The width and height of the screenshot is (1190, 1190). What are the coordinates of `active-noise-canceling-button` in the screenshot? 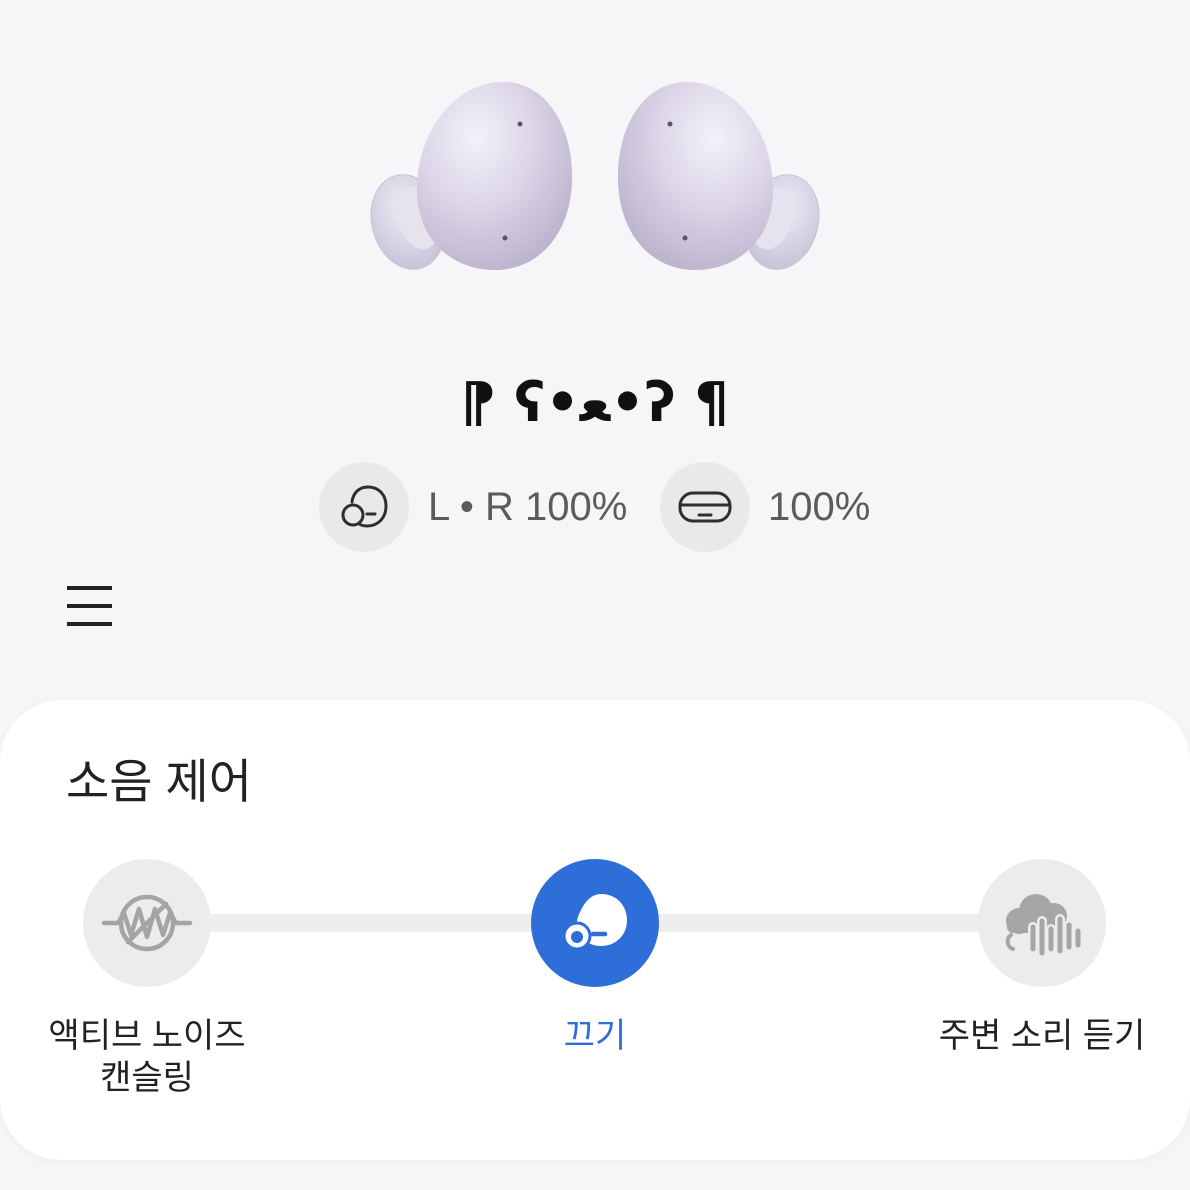 It's located at (147, 923).